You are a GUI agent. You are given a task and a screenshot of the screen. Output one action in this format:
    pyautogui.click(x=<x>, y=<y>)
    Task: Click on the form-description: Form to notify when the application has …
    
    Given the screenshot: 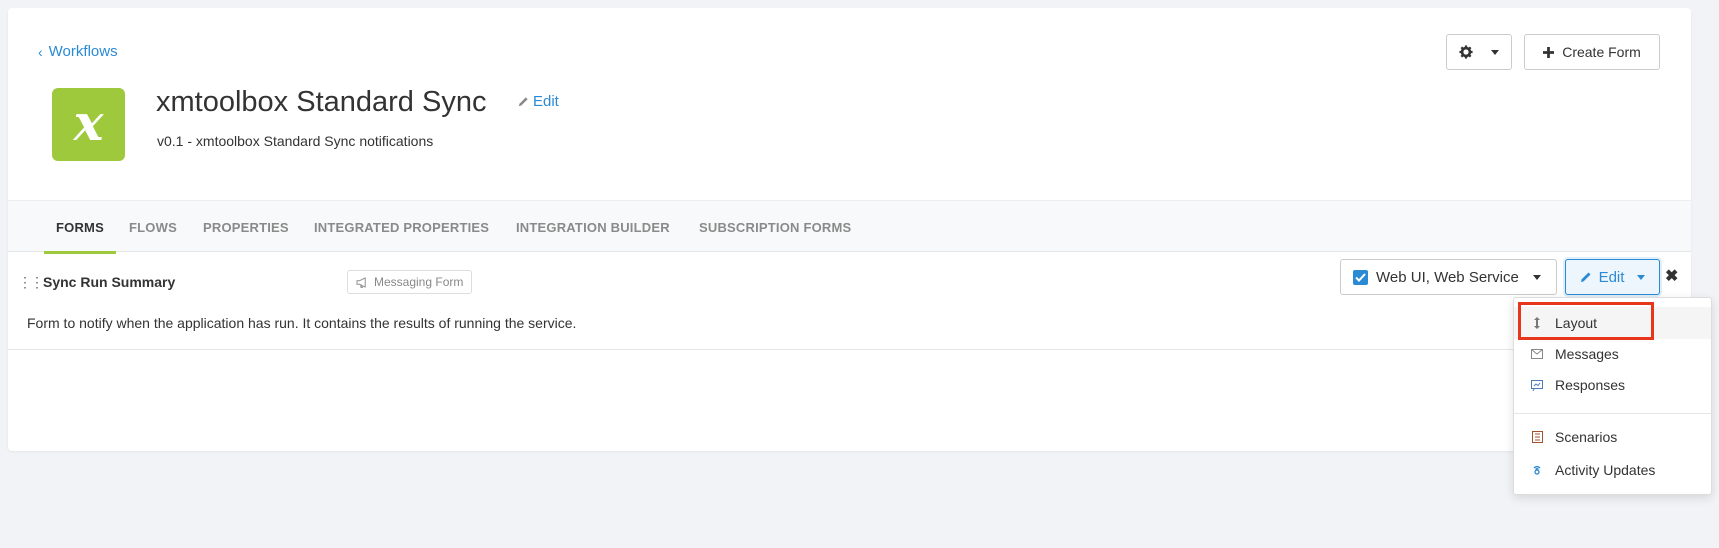 What is the action you would take?
    pyautogui.click(x=302, y=323)
    